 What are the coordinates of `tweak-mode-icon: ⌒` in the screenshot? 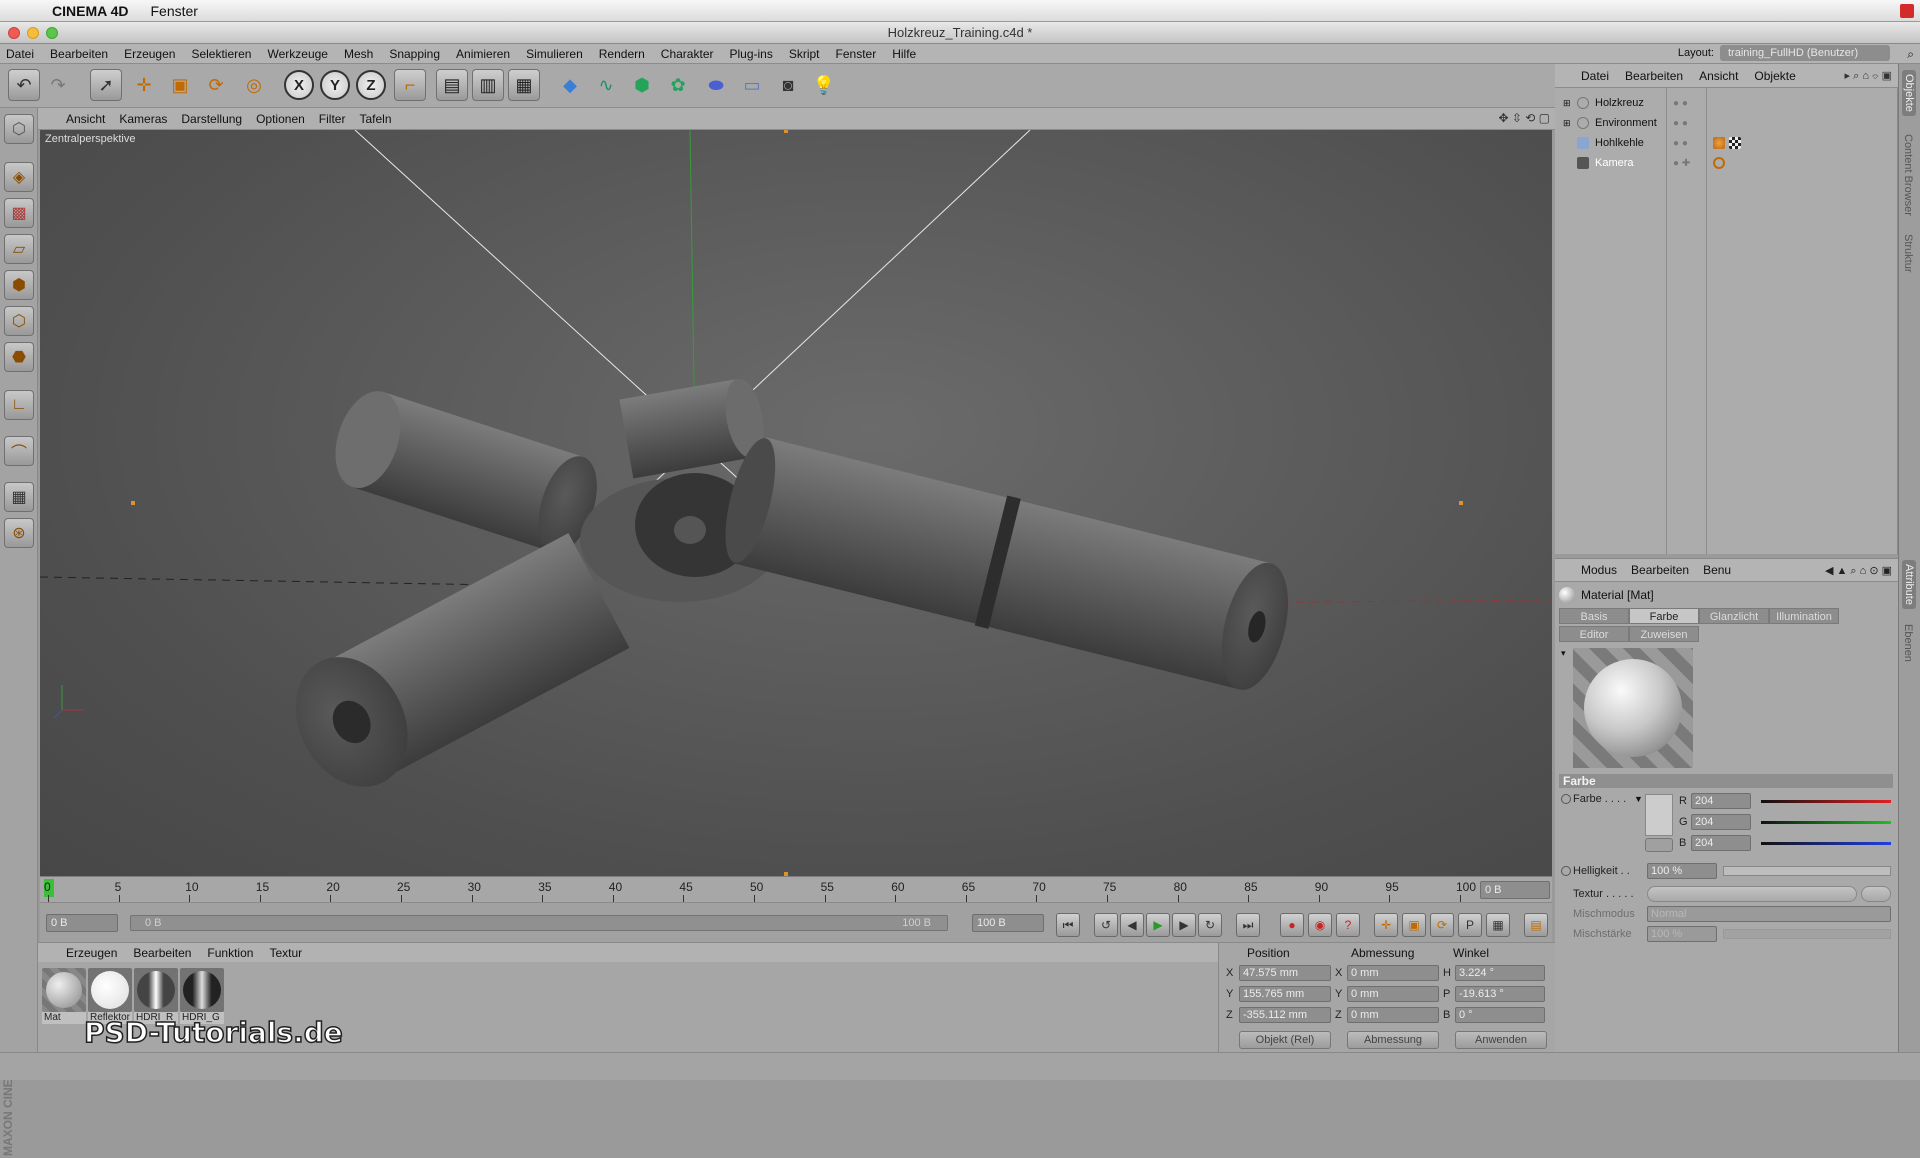 It's located at (19, 451).